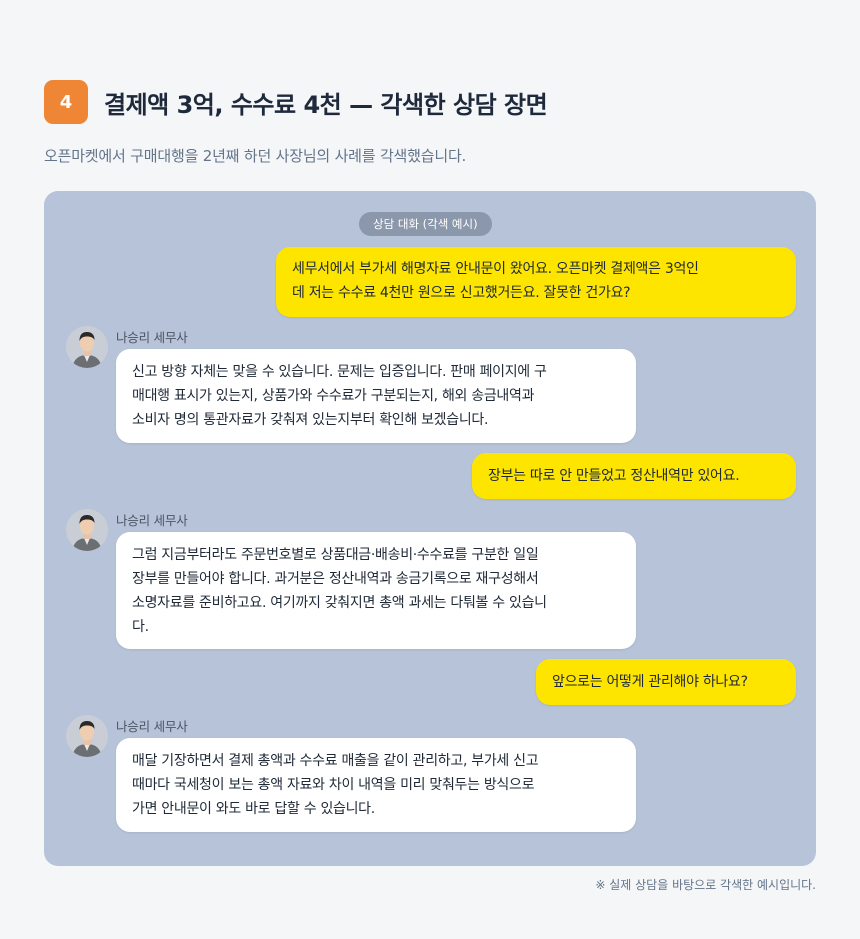 The image size is (860, 939). I want to click on message-line: 앞으로는 어떻게 관리해야 하나요?, so click(650, 682).